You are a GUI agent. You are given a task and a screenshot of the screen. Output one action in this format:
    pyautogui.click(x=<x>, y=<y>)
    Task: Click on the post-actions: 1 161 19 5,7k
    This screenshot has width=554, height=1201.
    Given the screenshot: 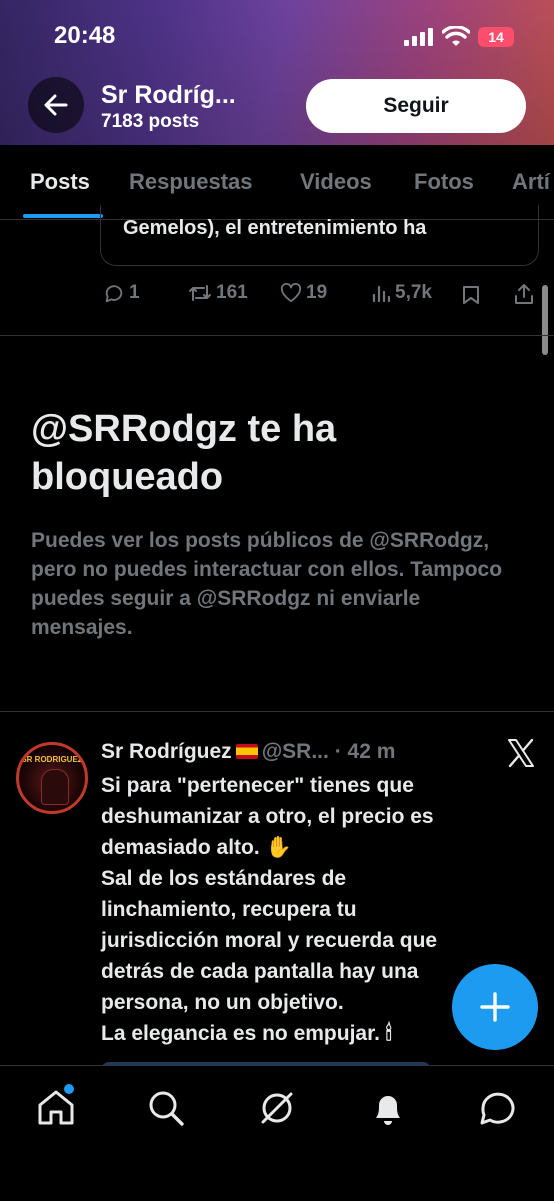 What is the action you would take?
    pyautogui.click(x=320, y=296)
    